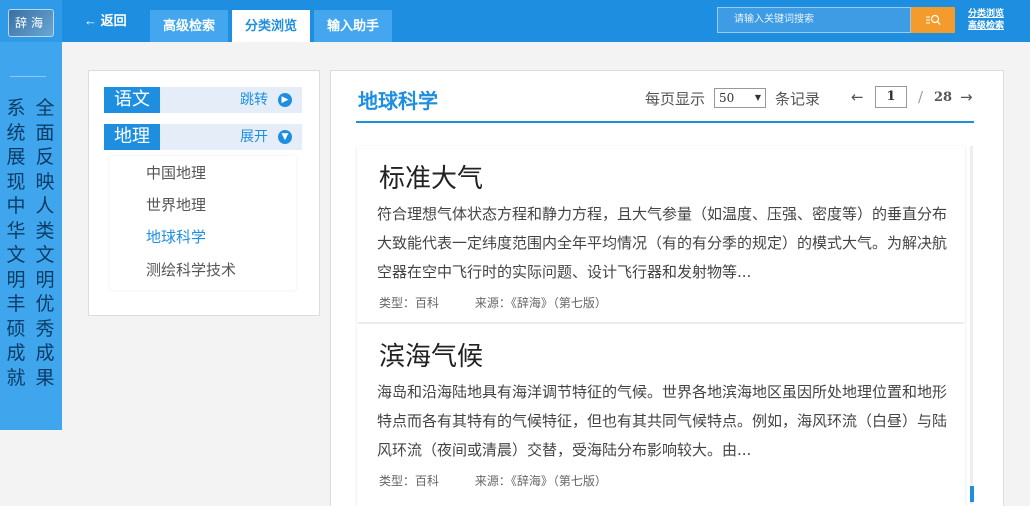 Image resolution: width=1030 pixels, height=506 pixels. What do you see at coordinates (675, 99) in the screenshot?
I see `per-page-label: 每页显示` at bounding box center [675, 99].